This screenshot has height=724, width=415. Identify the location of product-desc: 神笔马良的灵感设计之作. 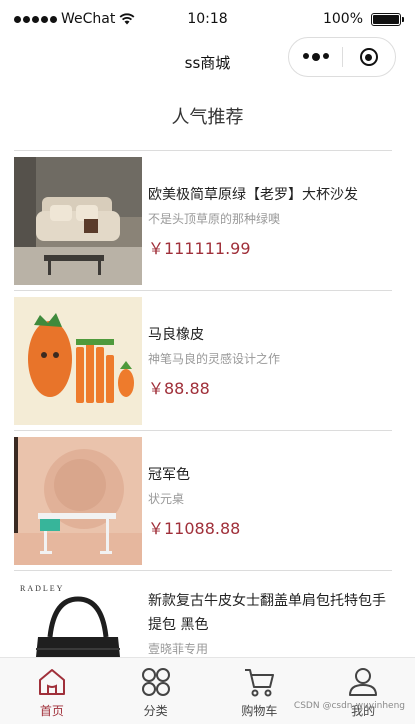
(214, 358).